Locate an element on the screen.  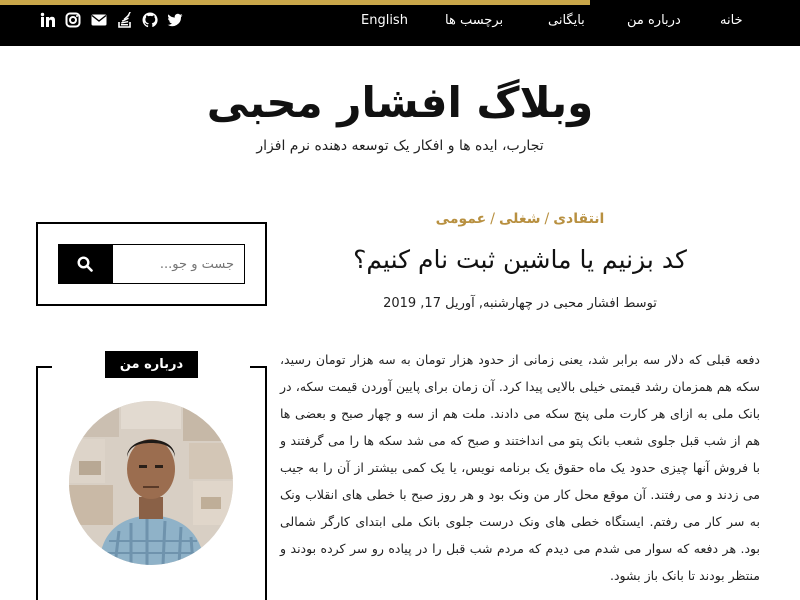
search-input is located at coordinates (178, 264).